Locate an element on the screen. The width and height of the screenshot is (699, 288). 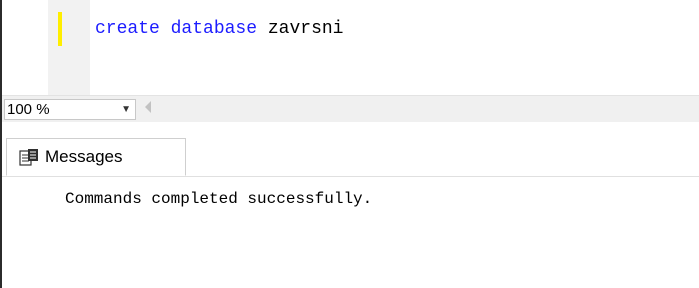
keyword-database: database is located at coordinates (214, 29).